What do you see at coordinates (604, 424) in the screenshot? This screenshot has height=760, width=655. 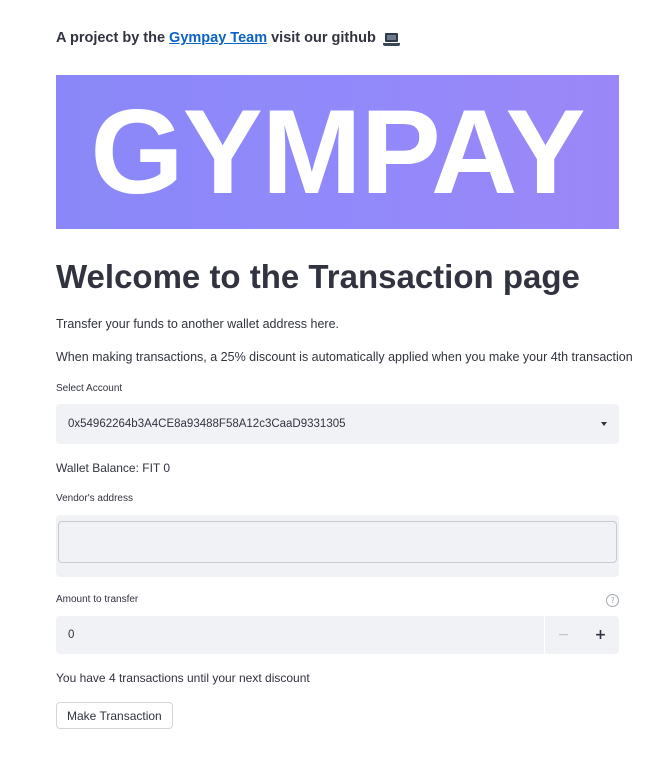 I see `chevron-down-icon` at bounding box center [604, 424].